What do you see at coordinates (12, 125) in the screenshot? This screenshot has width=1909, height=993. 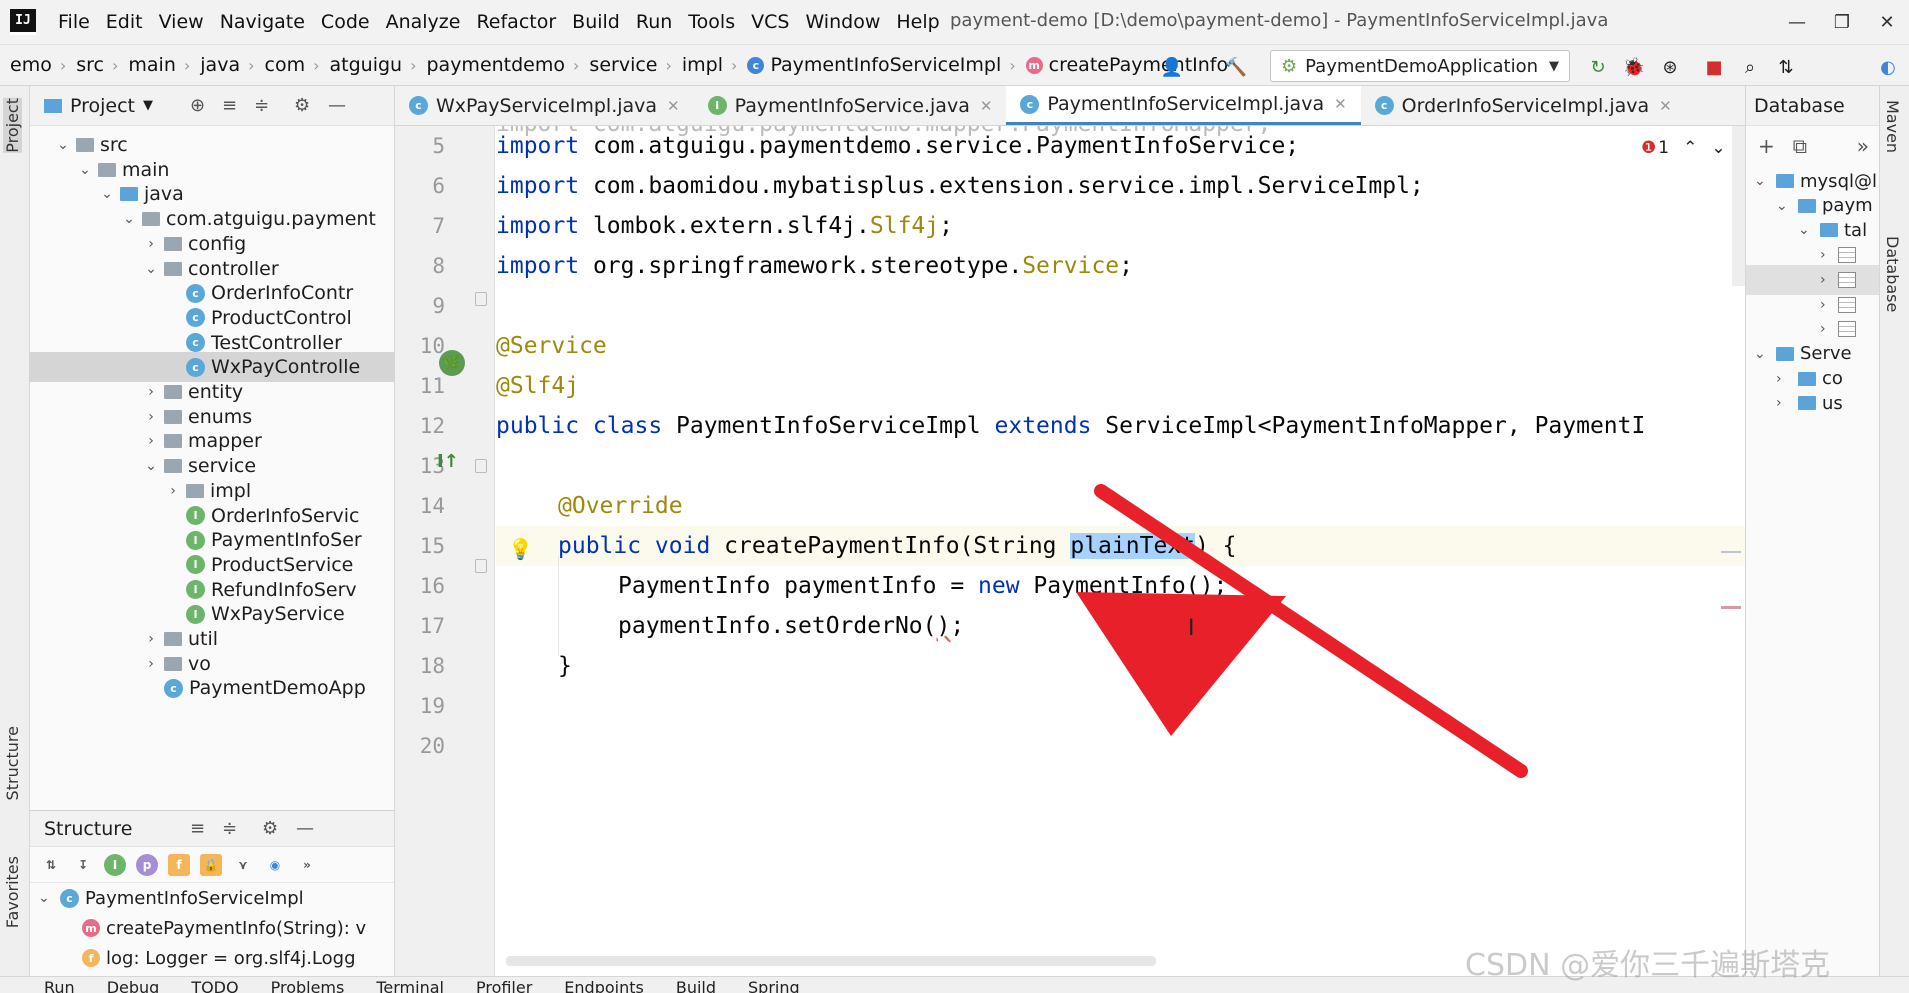 I see `project-tool-tab: Project` at bounding box center [12, 125].